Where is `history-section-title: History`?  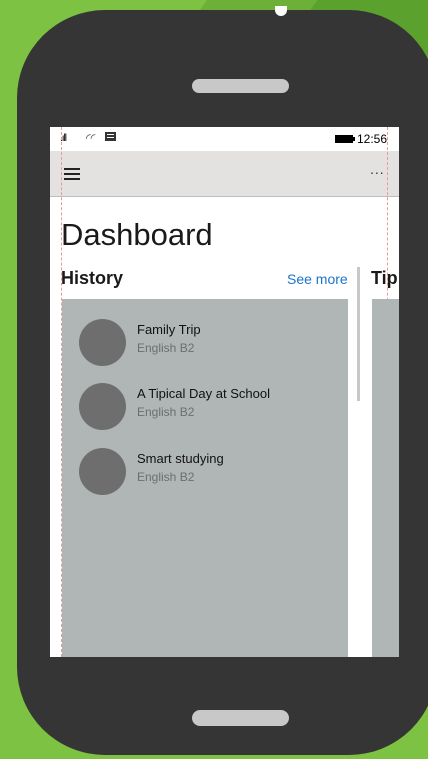
history-section-title: History is located at coordinates (92, 278).